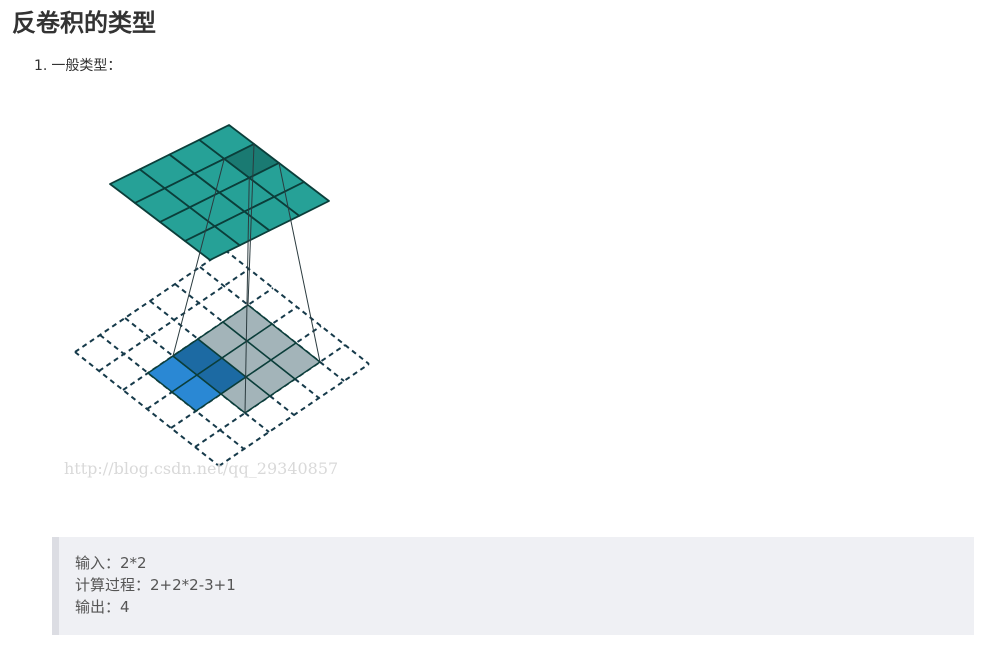 The height and width of the screenshot is (649, 981). I want to click on list-item: 1. 一般类型：, so click(77, 66).